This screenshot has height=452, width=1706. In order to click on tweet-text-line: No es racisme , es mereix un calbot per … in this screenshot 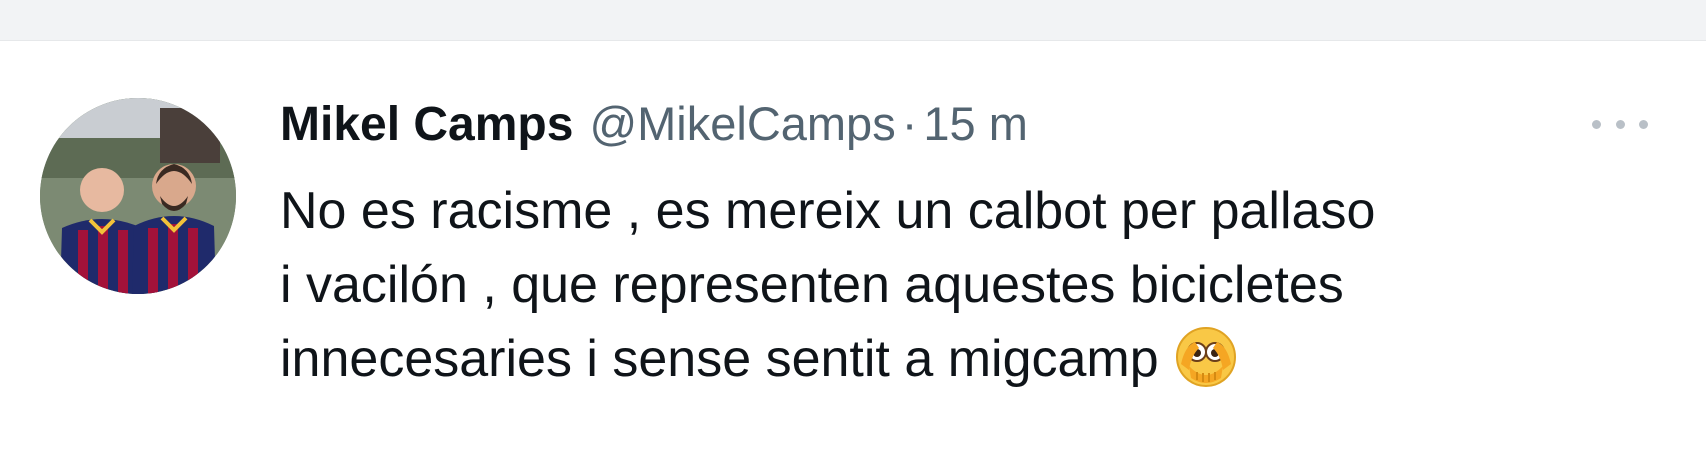, I will do `click(828, 211)`.